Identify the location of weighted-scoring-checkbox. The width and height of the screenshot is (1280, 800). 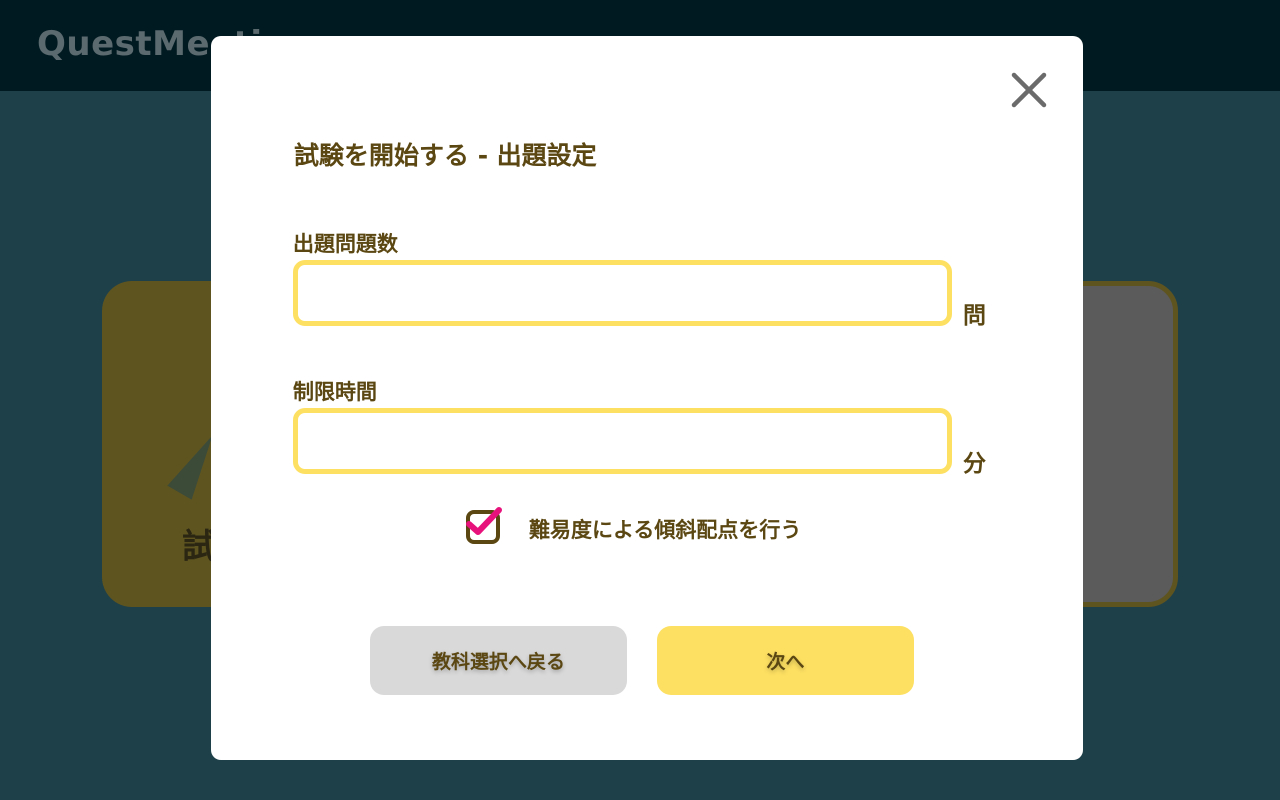
(484, 525).